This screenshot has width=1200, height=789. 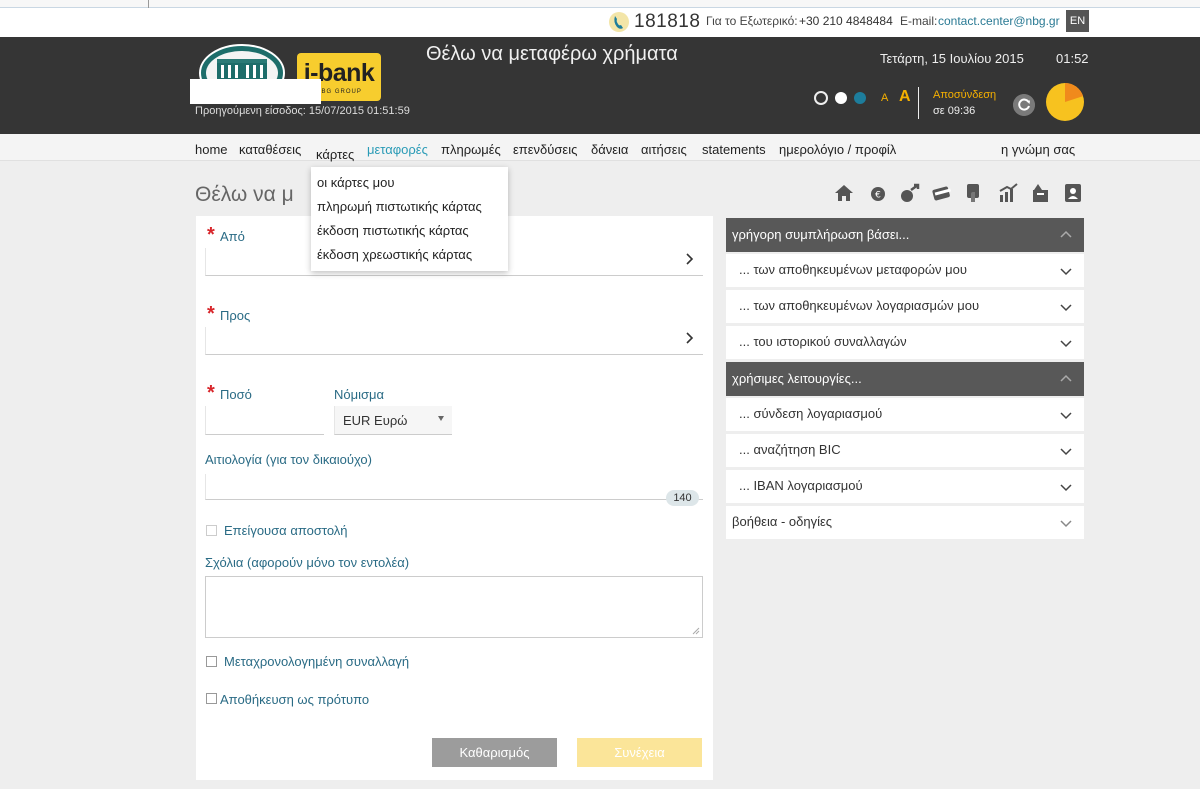 I want to click on save-template-checkbox, so click(x=211, y=698).